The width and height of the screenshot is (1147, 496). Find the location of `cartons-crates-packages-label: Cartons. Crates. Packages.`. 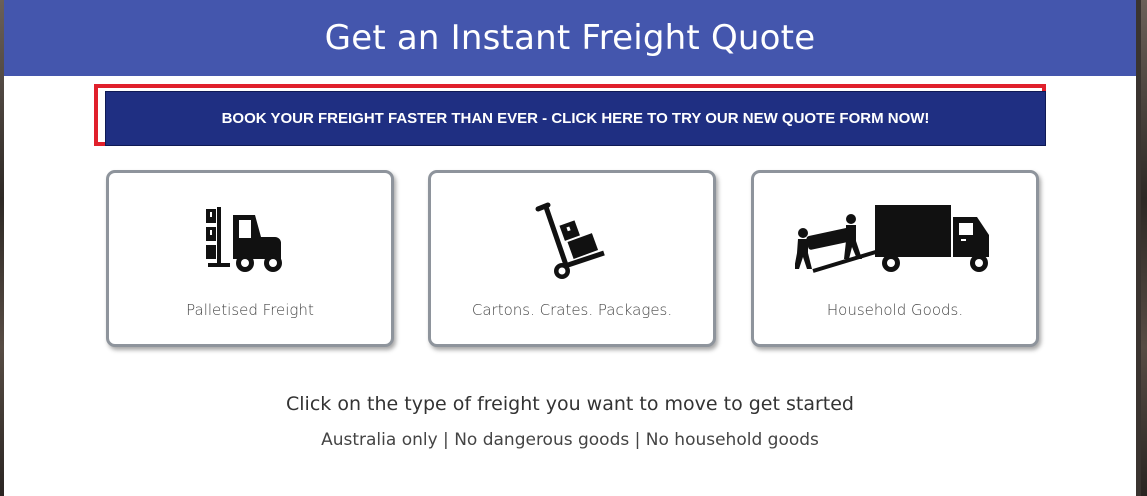

cartons-crates-packages-label: Cartons. Crates. Packages. is located at coordinates (572, 310).